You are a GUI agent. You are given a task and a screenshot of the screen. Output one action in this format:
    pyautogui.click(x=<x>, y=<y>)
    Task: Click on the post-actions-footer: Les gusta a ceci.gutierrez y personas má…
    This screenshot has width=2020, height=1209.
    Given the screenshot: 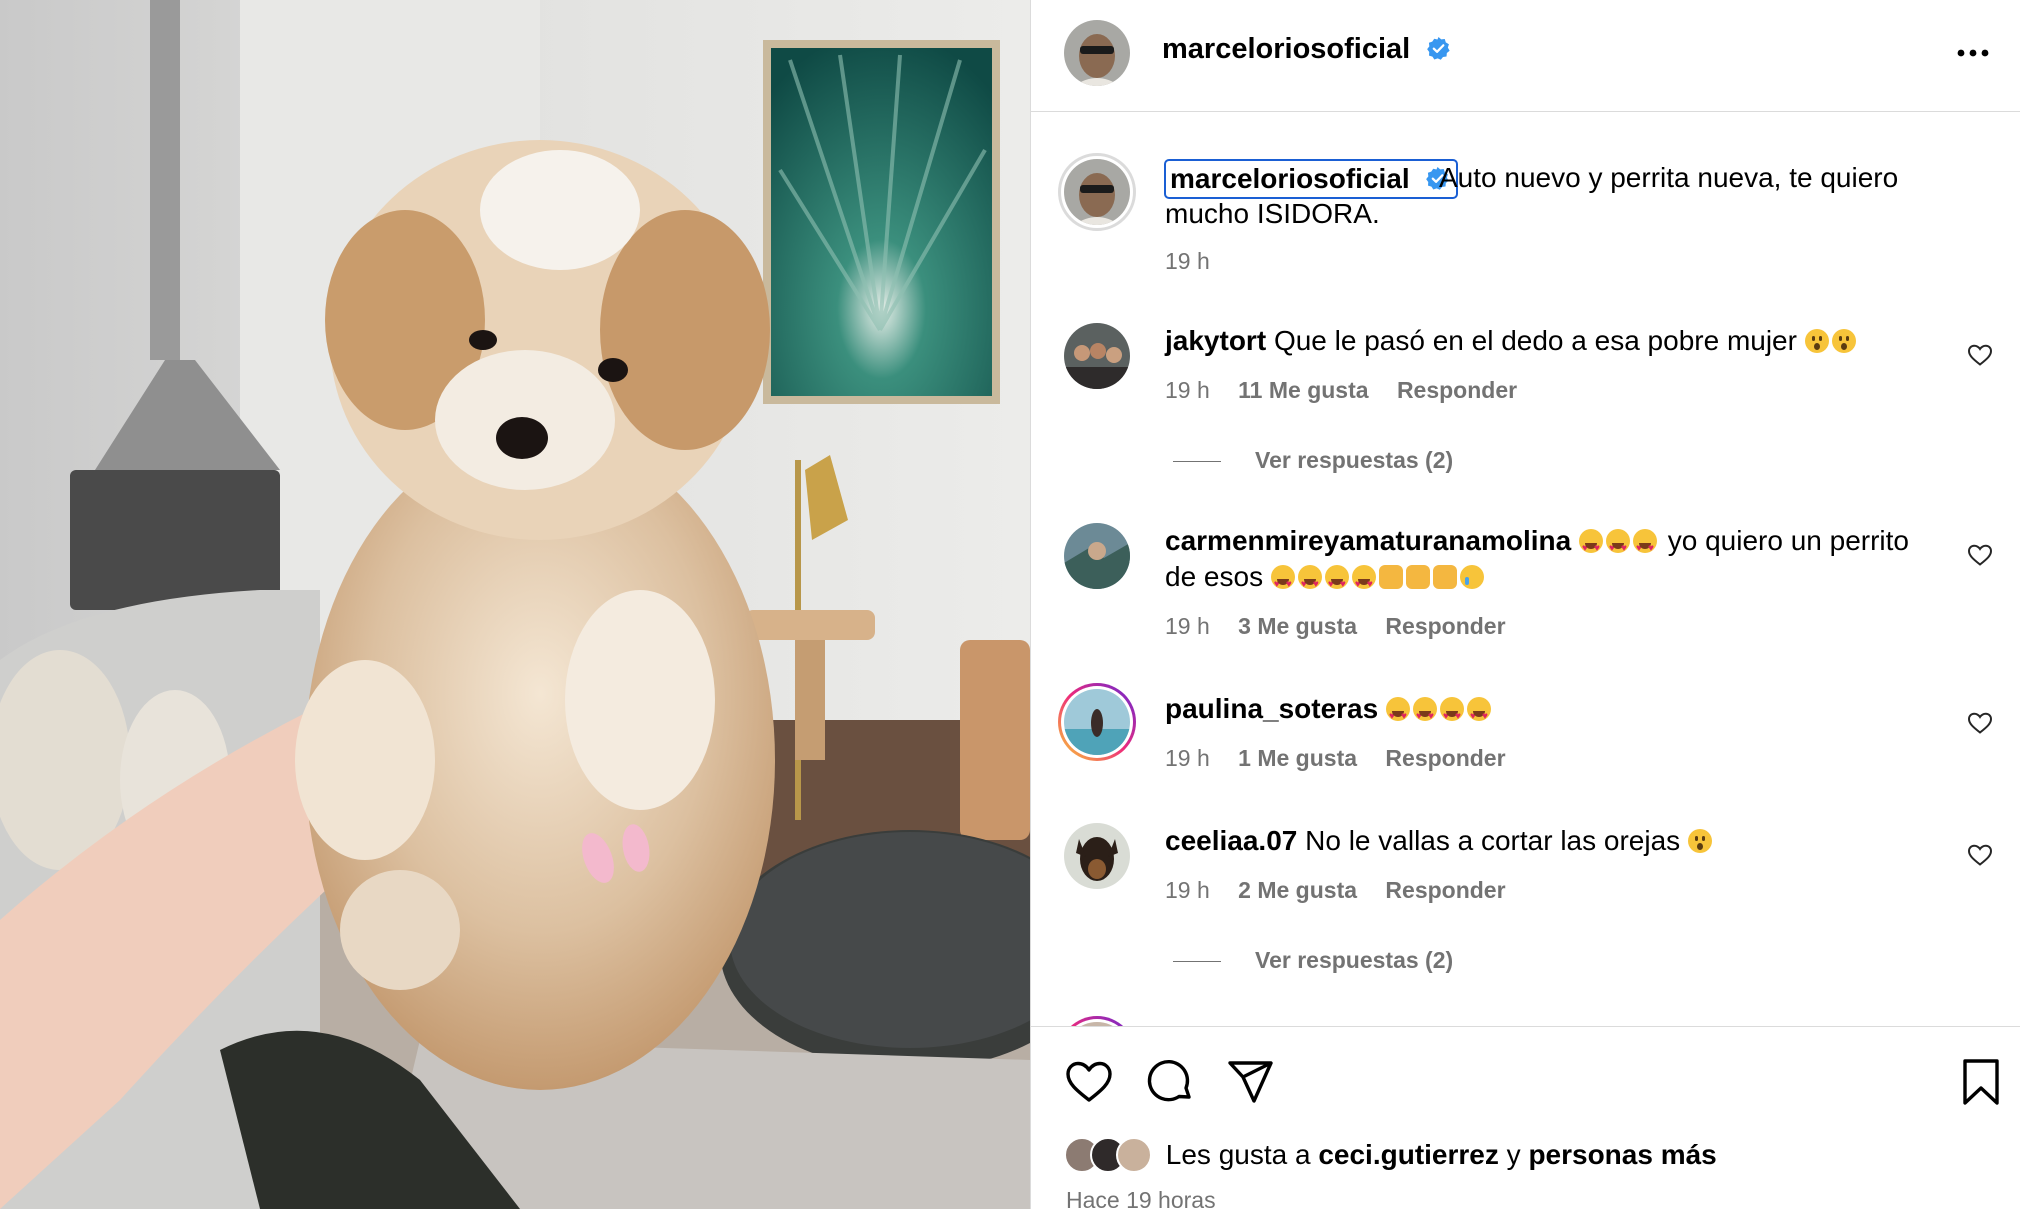 What is the action you would take?
    pyautogui.click(x=1525, y=1117)
    